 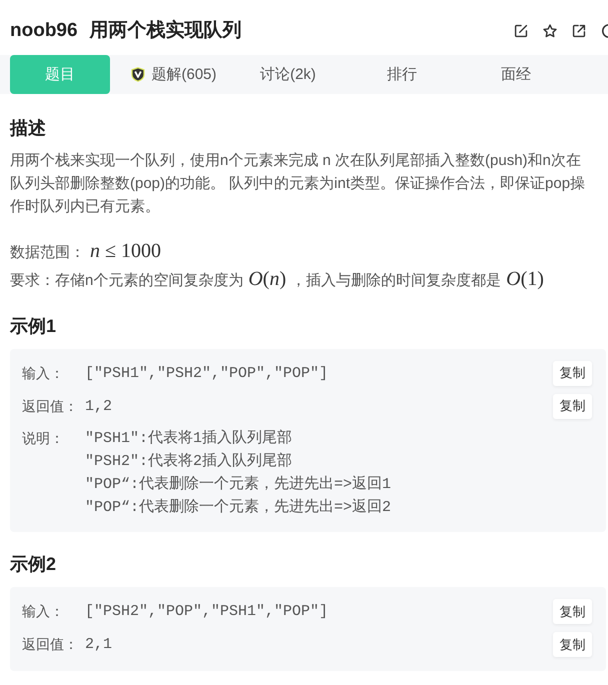 What do you see at coordinates (521, 31) in the screenshot?
I see `edit-icon` at bounding box center [521, 31].